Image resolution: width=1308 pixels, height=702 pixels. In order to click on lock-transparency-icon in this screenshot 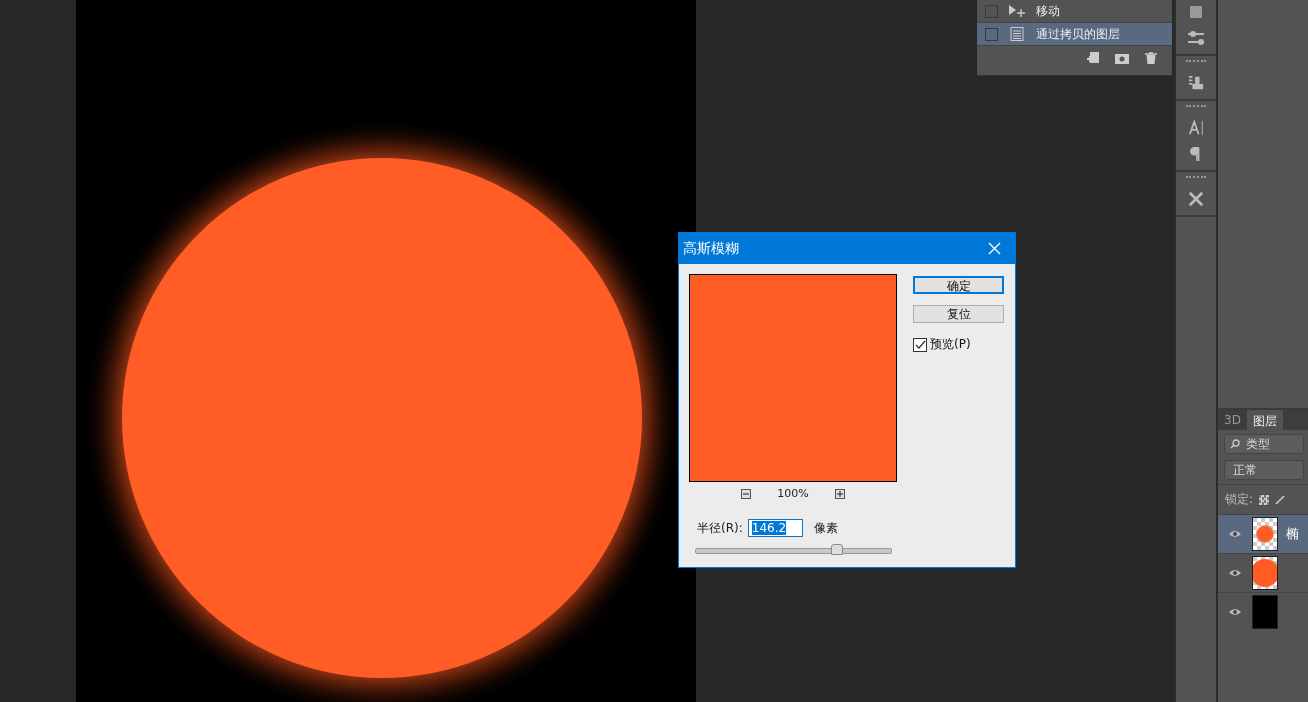, I will do `click(1264, 499)`.